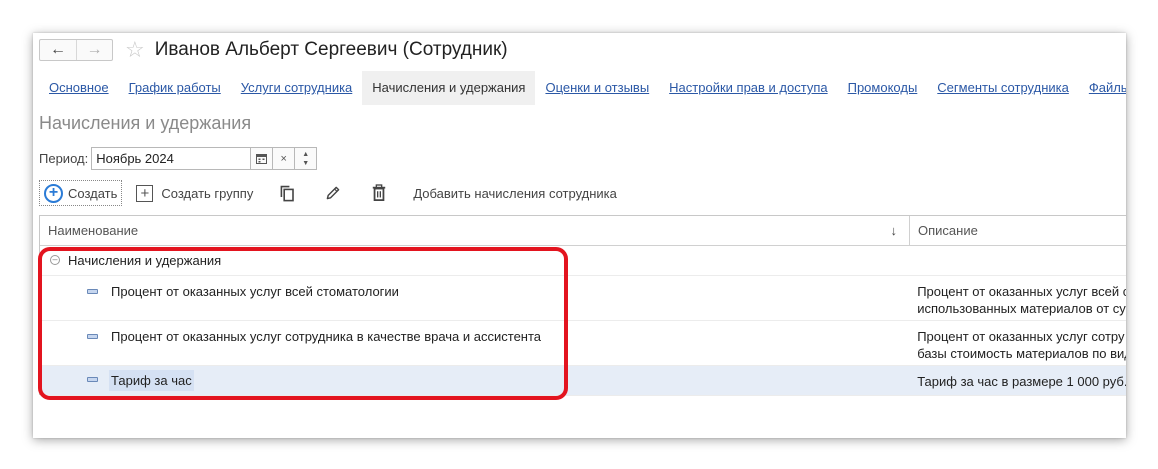 Image resolution: width=1158 pixels, height=469 pixels. What do you see at coordinates (475, 231) in the screenshot?
I see `column-header-name: Наименование ↓` at bounding box center [475, 231].